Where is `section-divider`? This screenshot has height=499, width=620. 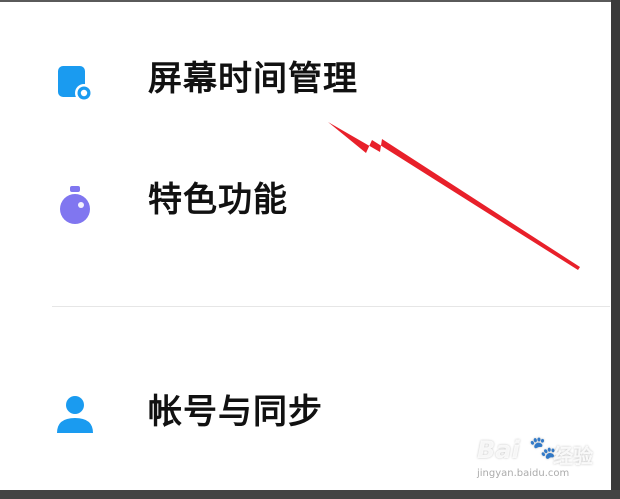 section-divider is located at coordinates (331, 306).